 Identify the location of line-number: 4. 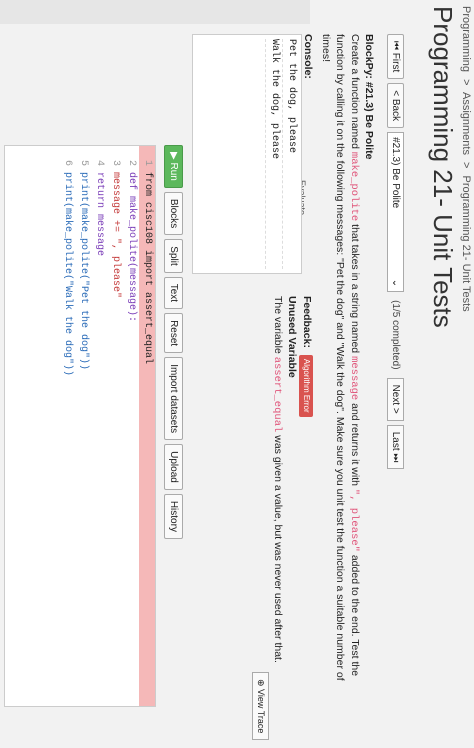
(99, 162).